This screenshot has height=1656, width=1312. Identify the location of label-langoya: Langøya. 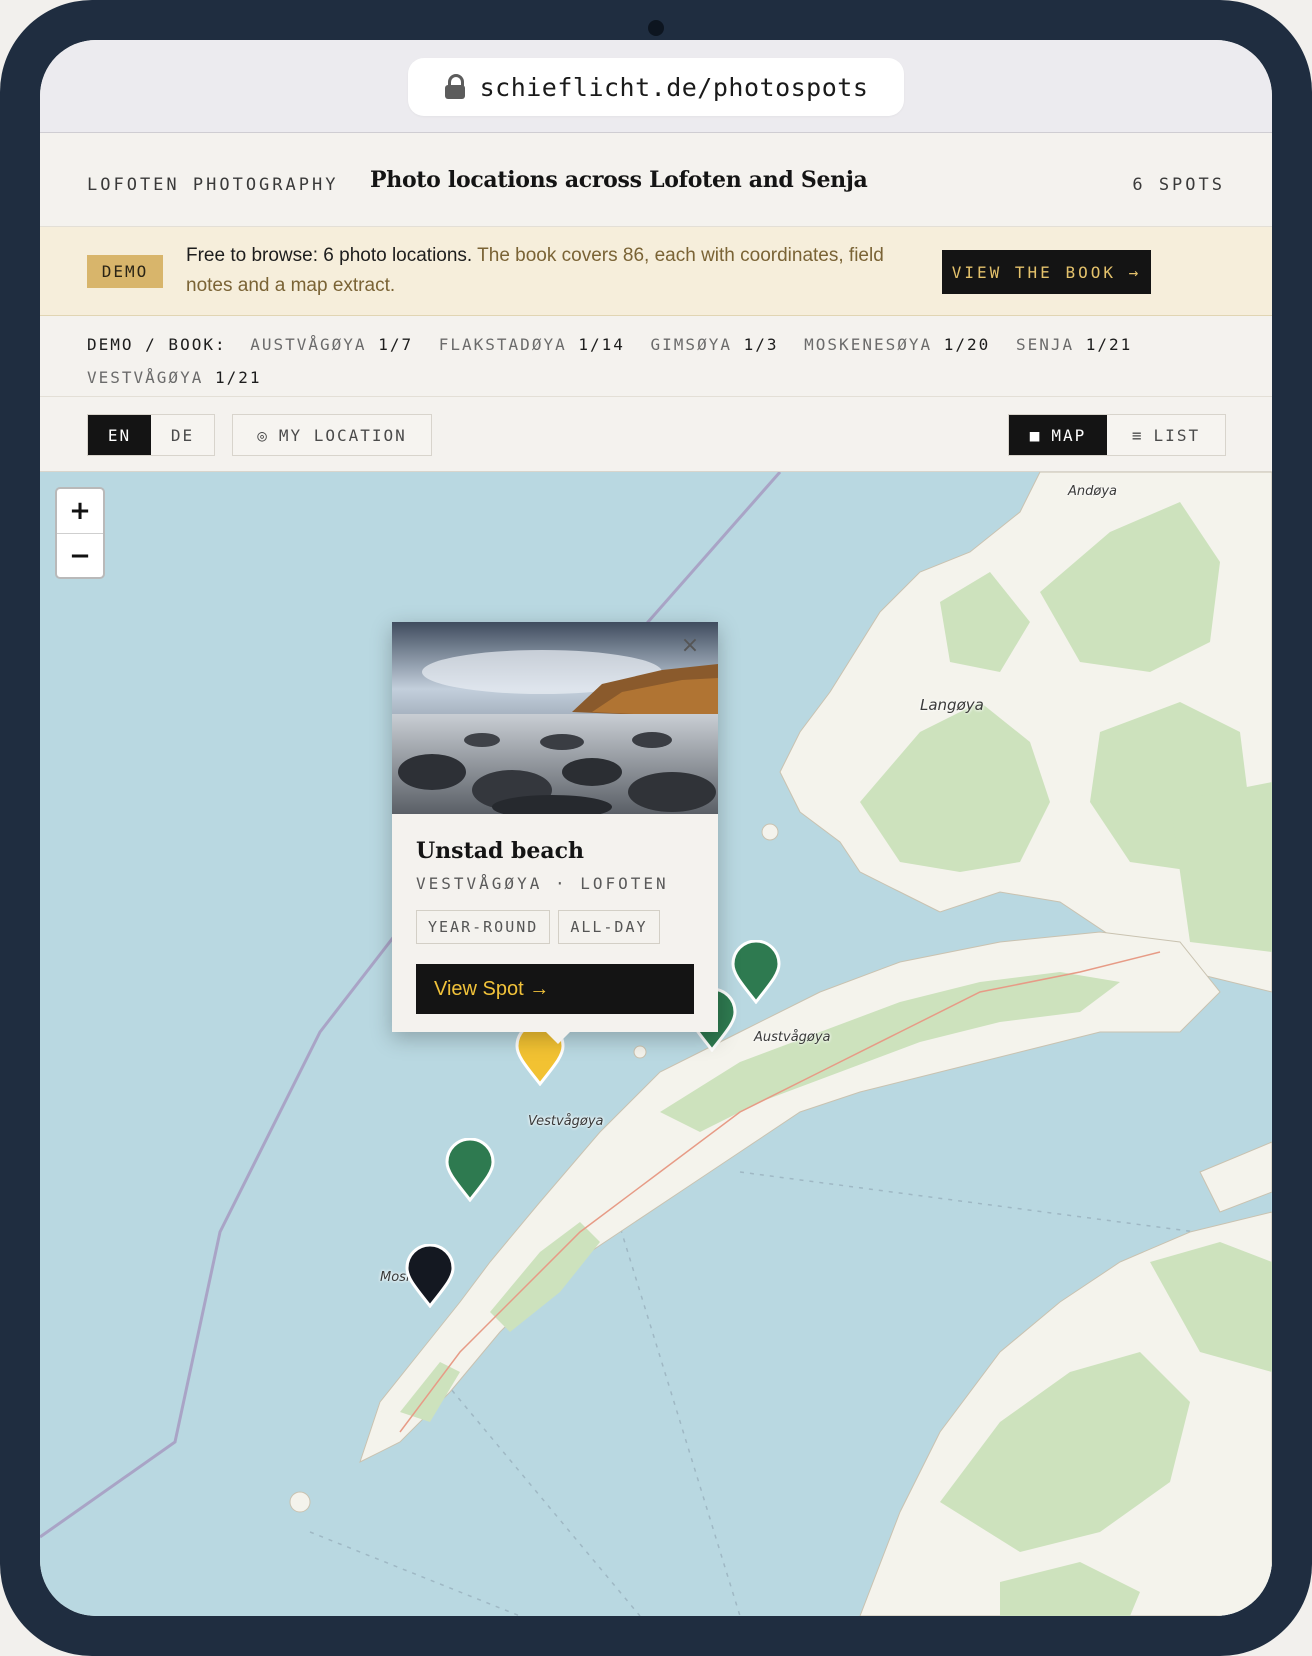
(952, 705).